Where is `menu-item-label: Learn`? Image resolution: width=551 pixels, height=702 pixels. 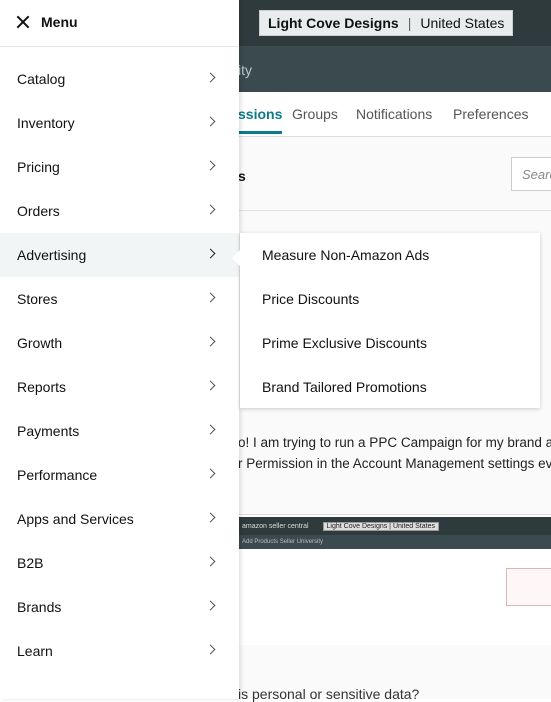 menu-item-label: Learn is located at coordinates (35, 651).